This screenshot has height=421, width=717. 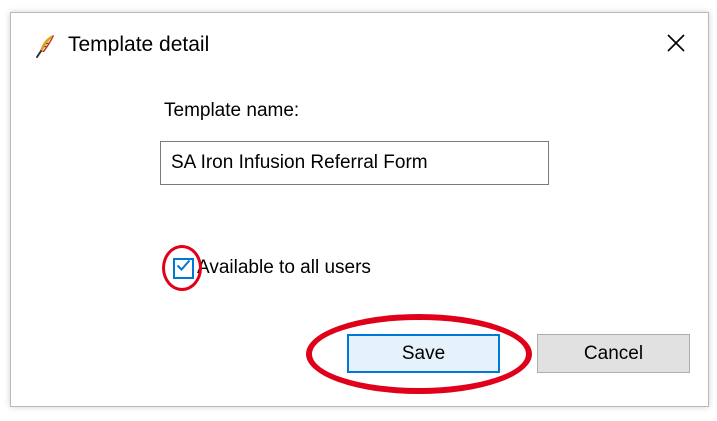 I want to click on checkbox-label: Available to all users, so click(x=284, y=267).